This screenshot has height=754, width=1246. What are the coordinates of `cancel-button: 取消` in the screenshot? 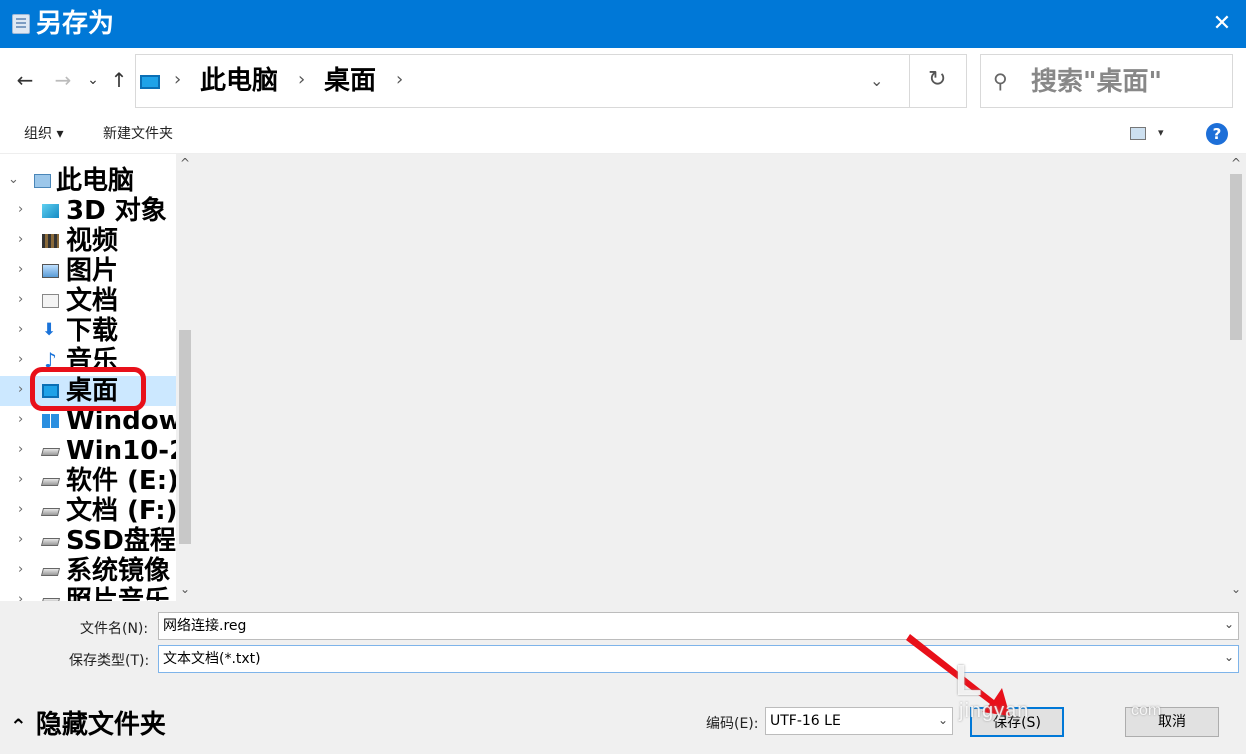 It's located at (1172, 722).